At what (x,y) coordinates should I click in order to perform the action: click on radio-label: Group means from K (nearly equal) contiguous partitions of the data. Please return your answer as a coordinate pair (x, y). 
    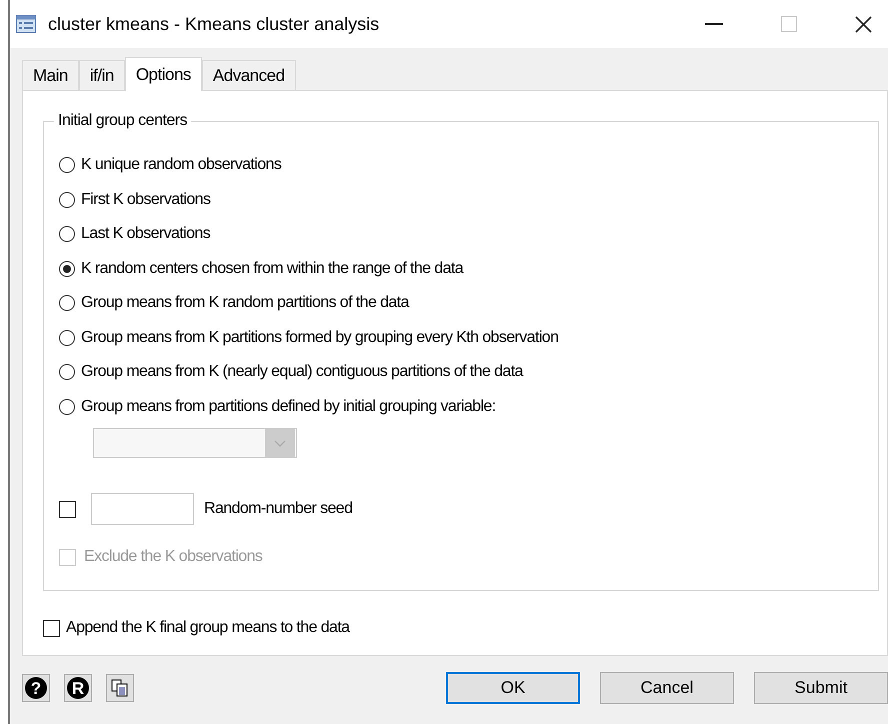
    Looking at the image, I should click on (302, 372).